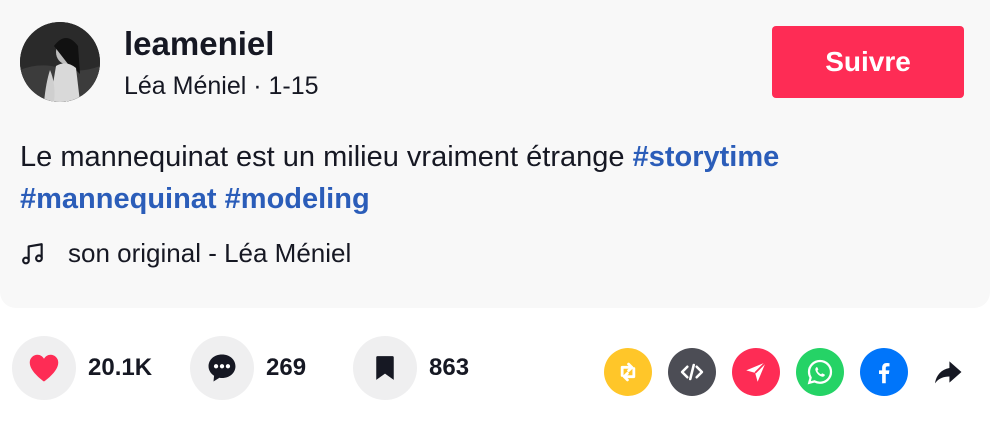  I want to click on like-button, so click(44, 368).